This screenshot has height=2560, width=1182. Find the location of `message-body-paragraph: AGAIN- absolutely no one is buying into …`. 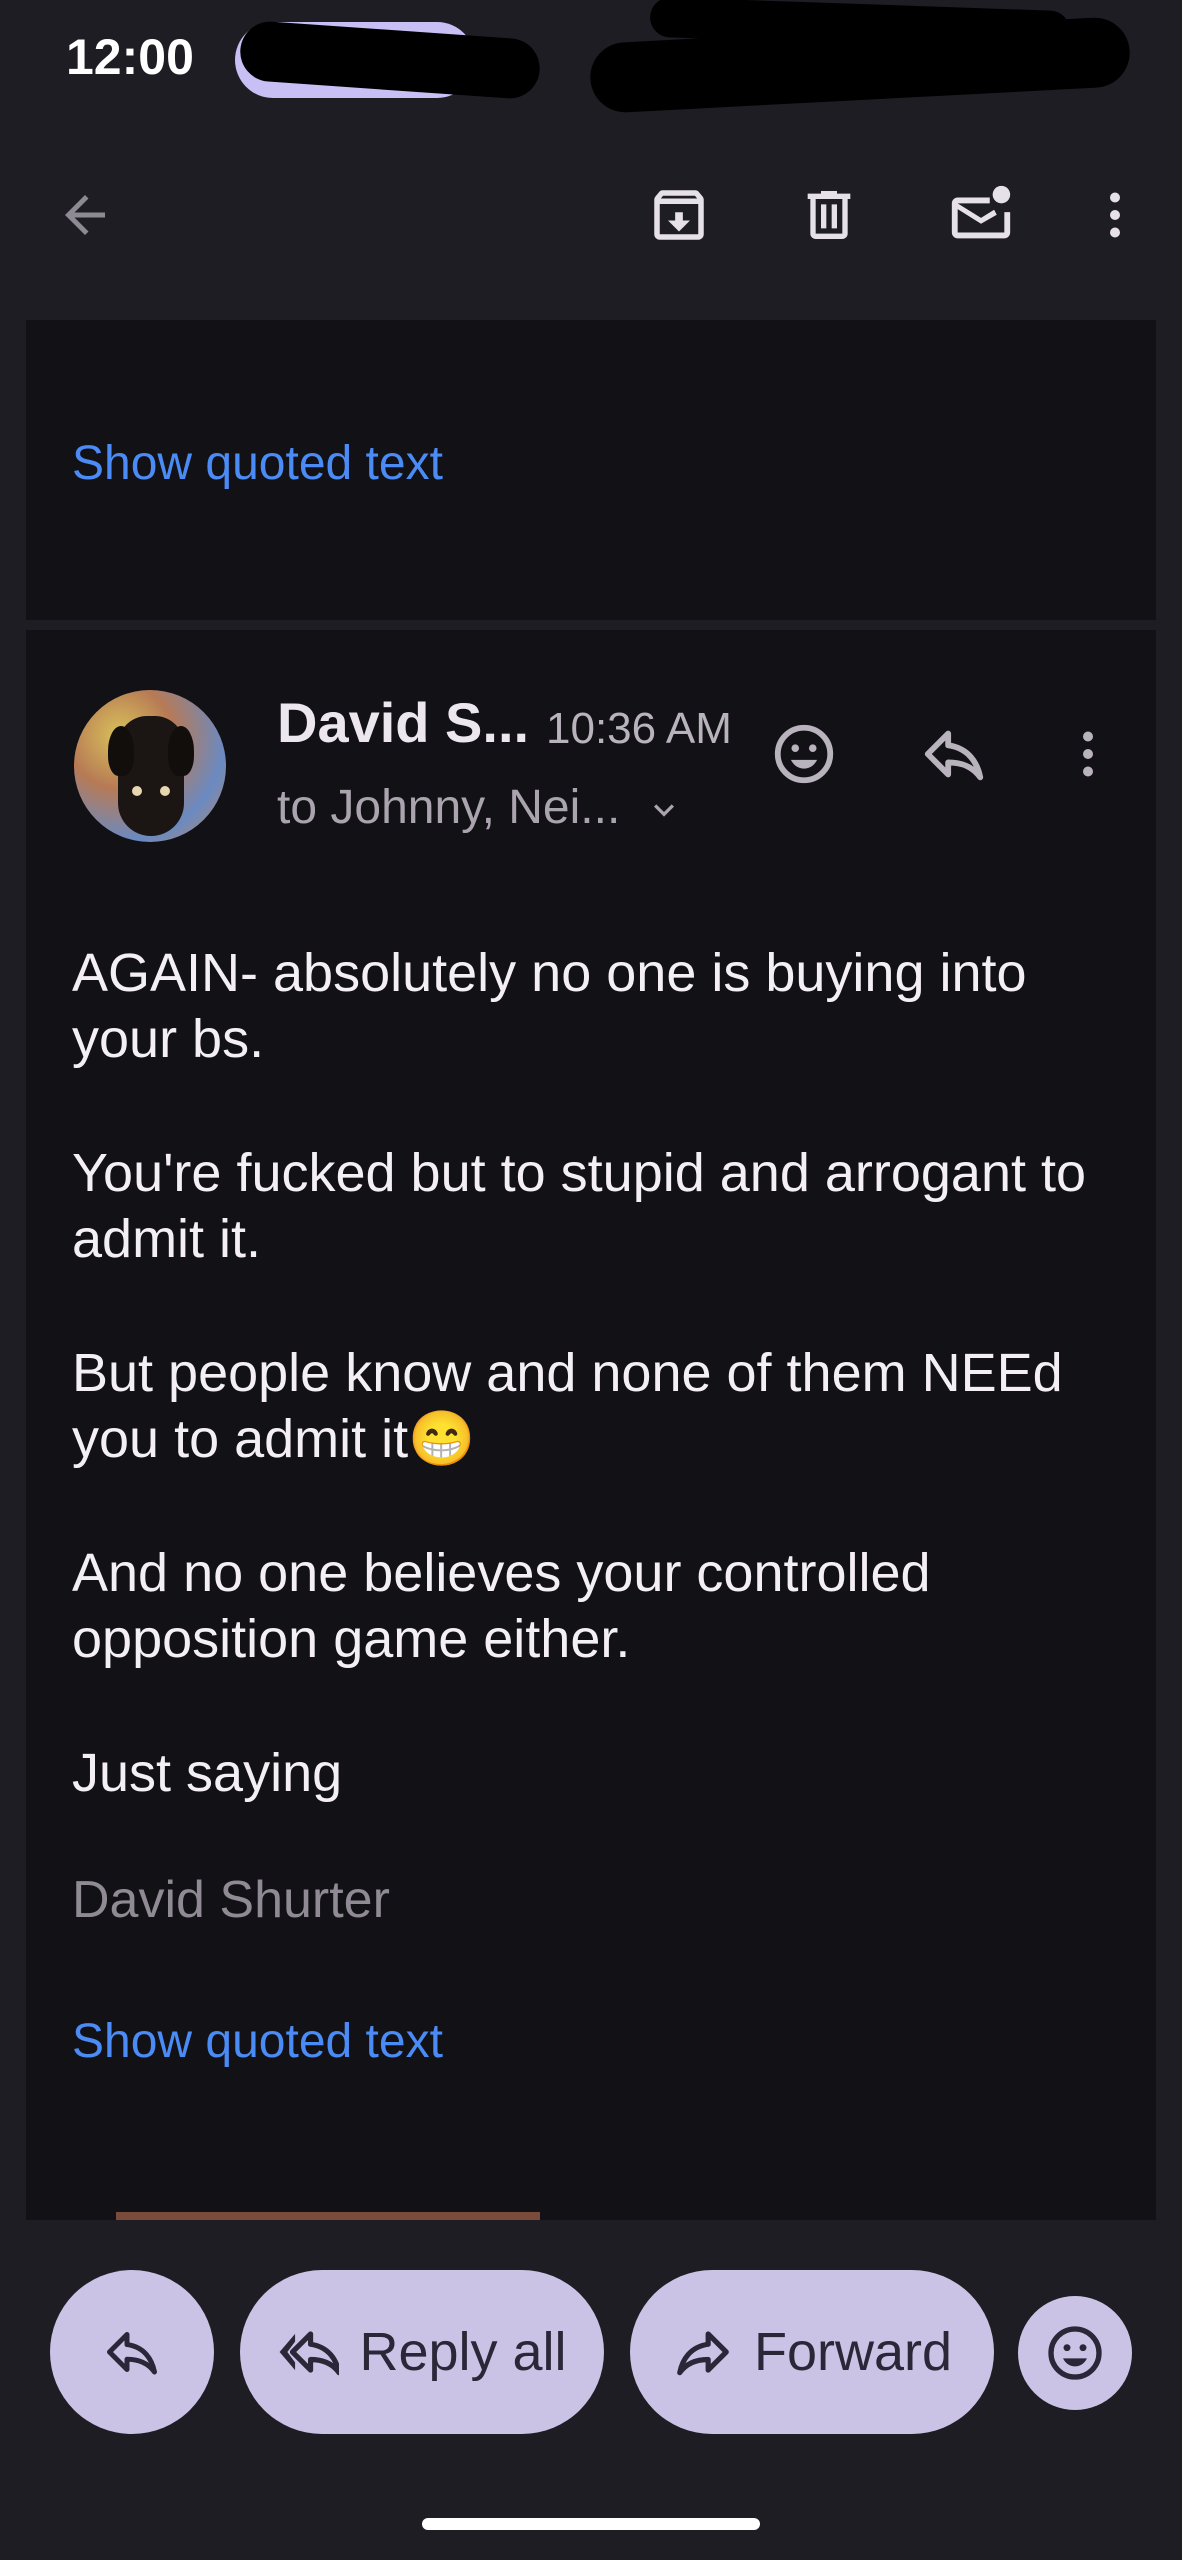

message-body-paragraph: AGAIN- absolutely no one is buying into … is located at coordinates (549, 1006).